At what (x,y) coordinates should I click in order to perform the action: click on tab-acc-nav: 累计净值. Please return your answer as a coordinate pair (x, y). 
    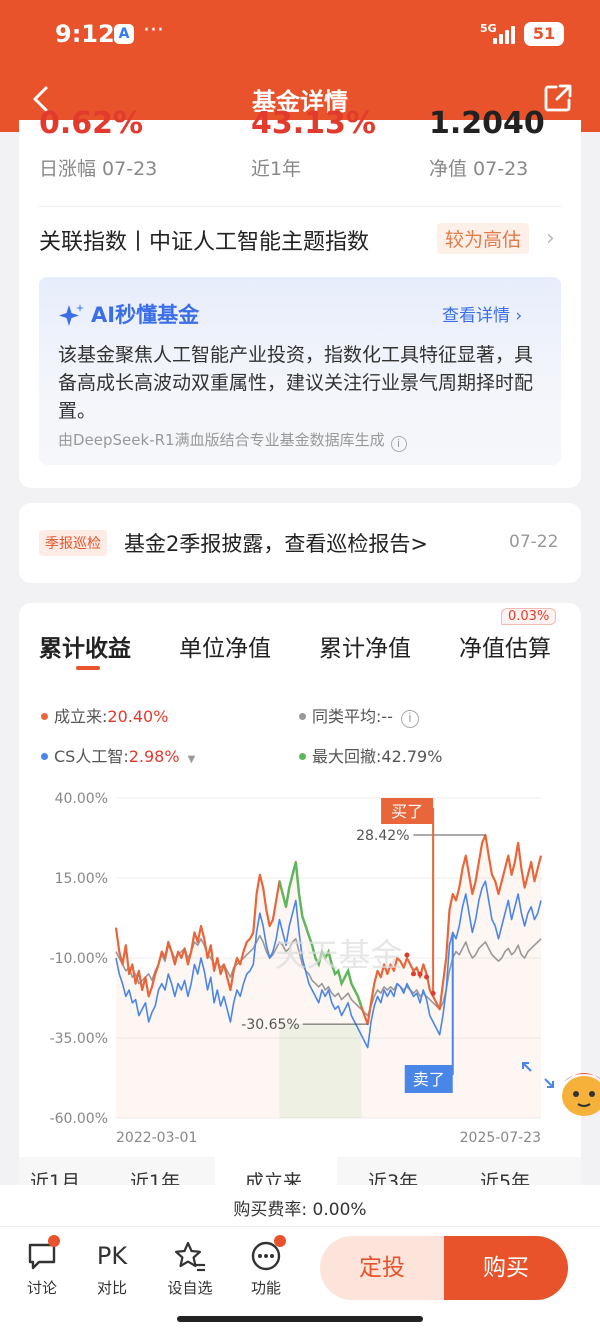
    Looking at the image, I should click on (365, 646).